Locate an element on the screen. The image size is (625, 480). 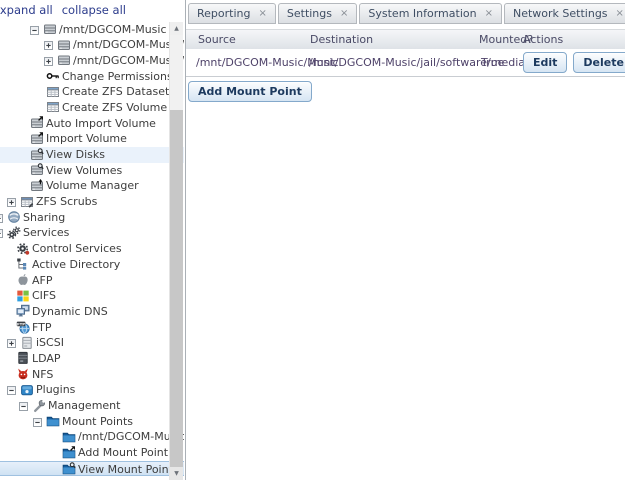
tree-item-label: /mnt/DGCOM-Music/jail is located at coordinates (128, 45).